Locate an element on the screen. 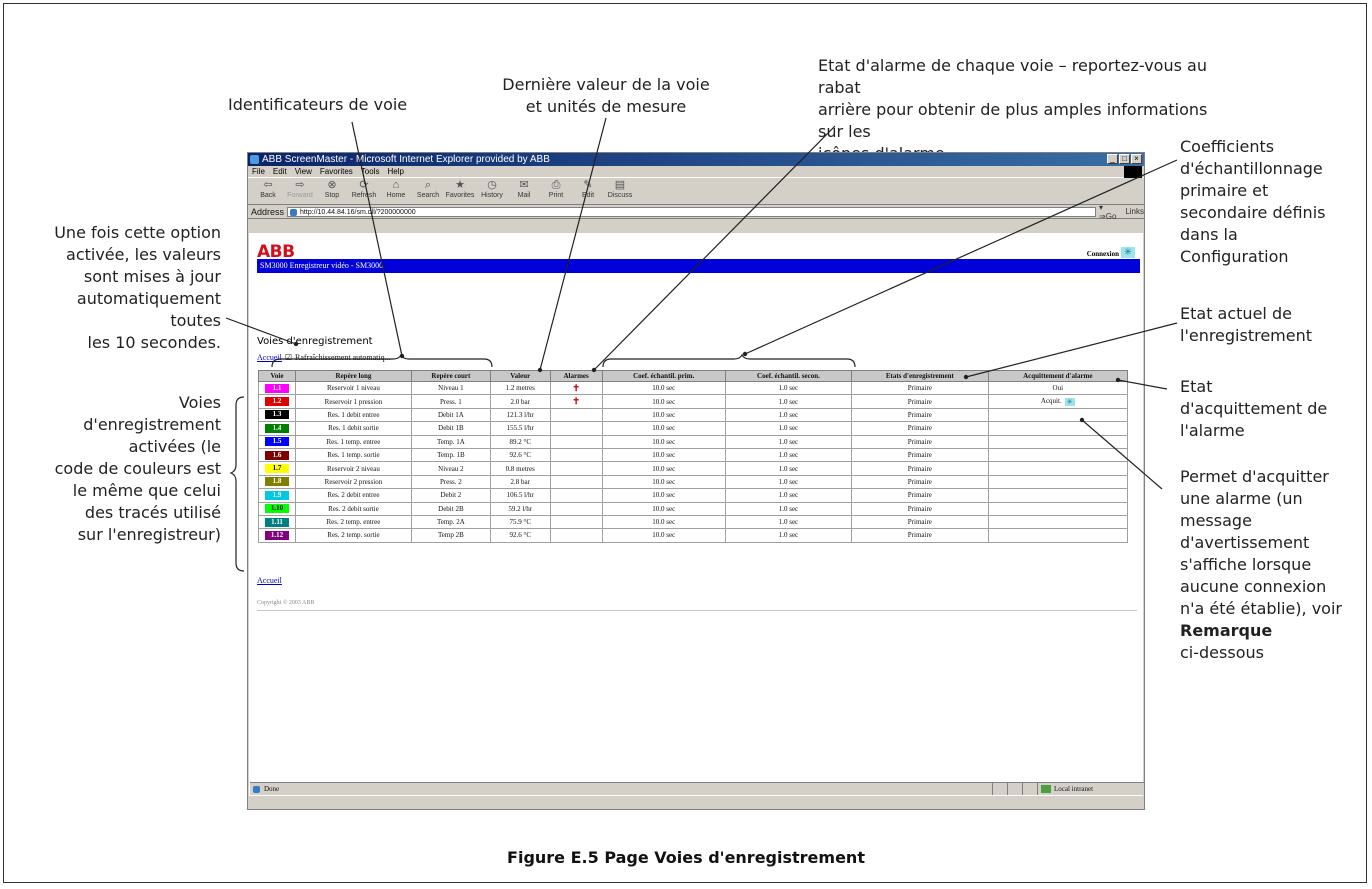  cell-voie: 1.2 is located at coordinates (277, 401).